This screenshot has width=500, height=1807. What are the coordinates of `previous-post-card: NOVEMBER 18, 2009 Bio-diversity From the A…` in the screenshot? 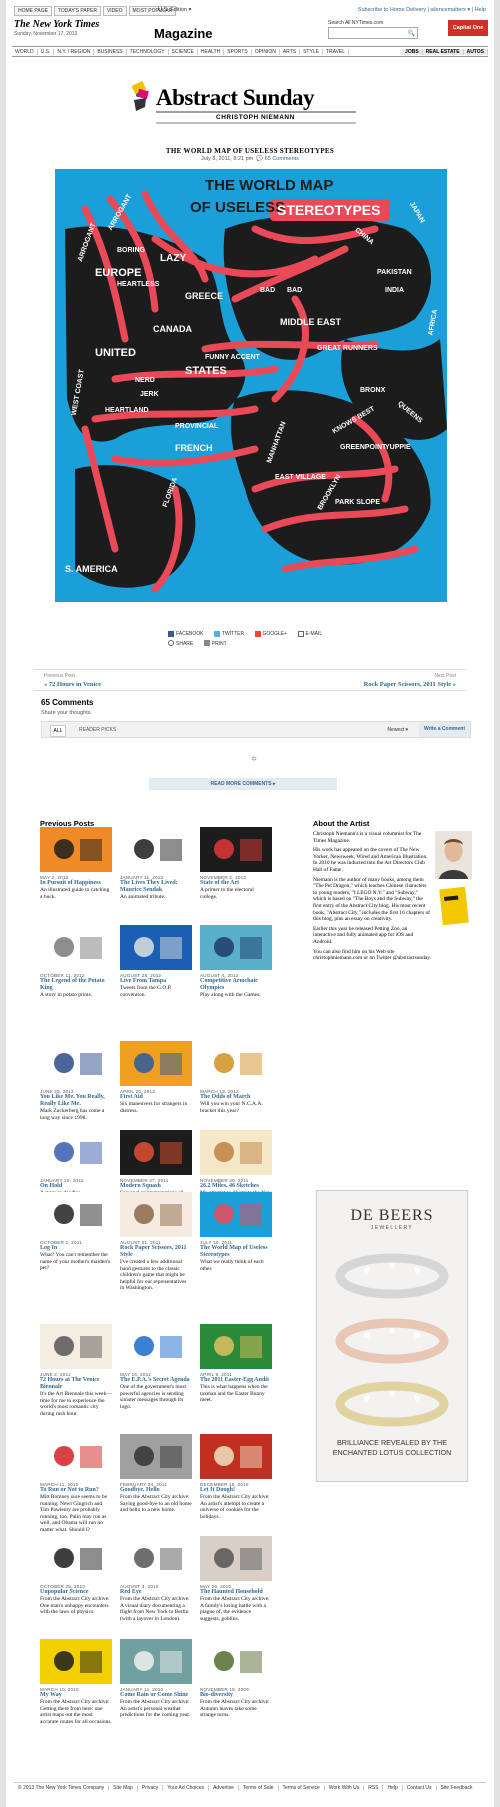 It's located at (236, 1679).